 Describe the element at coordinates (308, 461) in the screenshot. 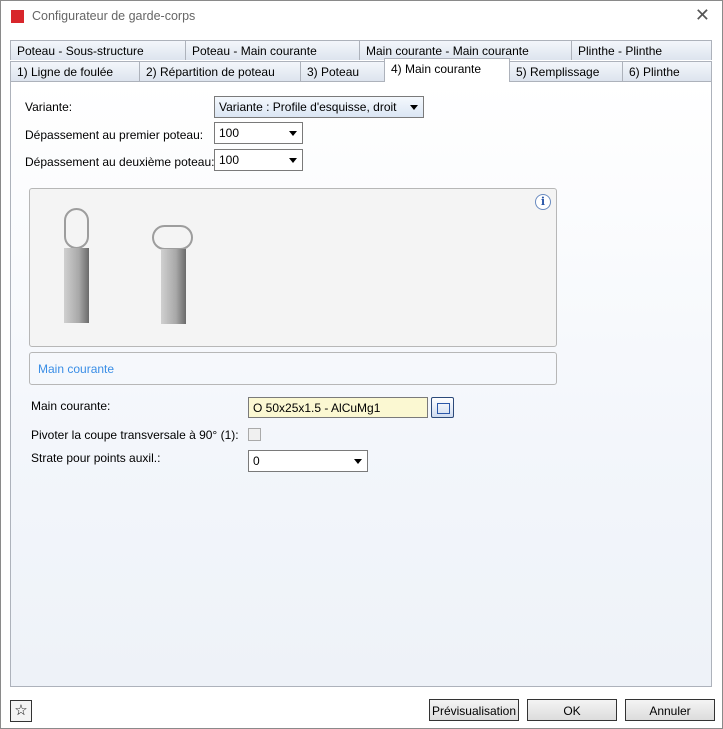

I see `strate-dropdown: 0` at that location.